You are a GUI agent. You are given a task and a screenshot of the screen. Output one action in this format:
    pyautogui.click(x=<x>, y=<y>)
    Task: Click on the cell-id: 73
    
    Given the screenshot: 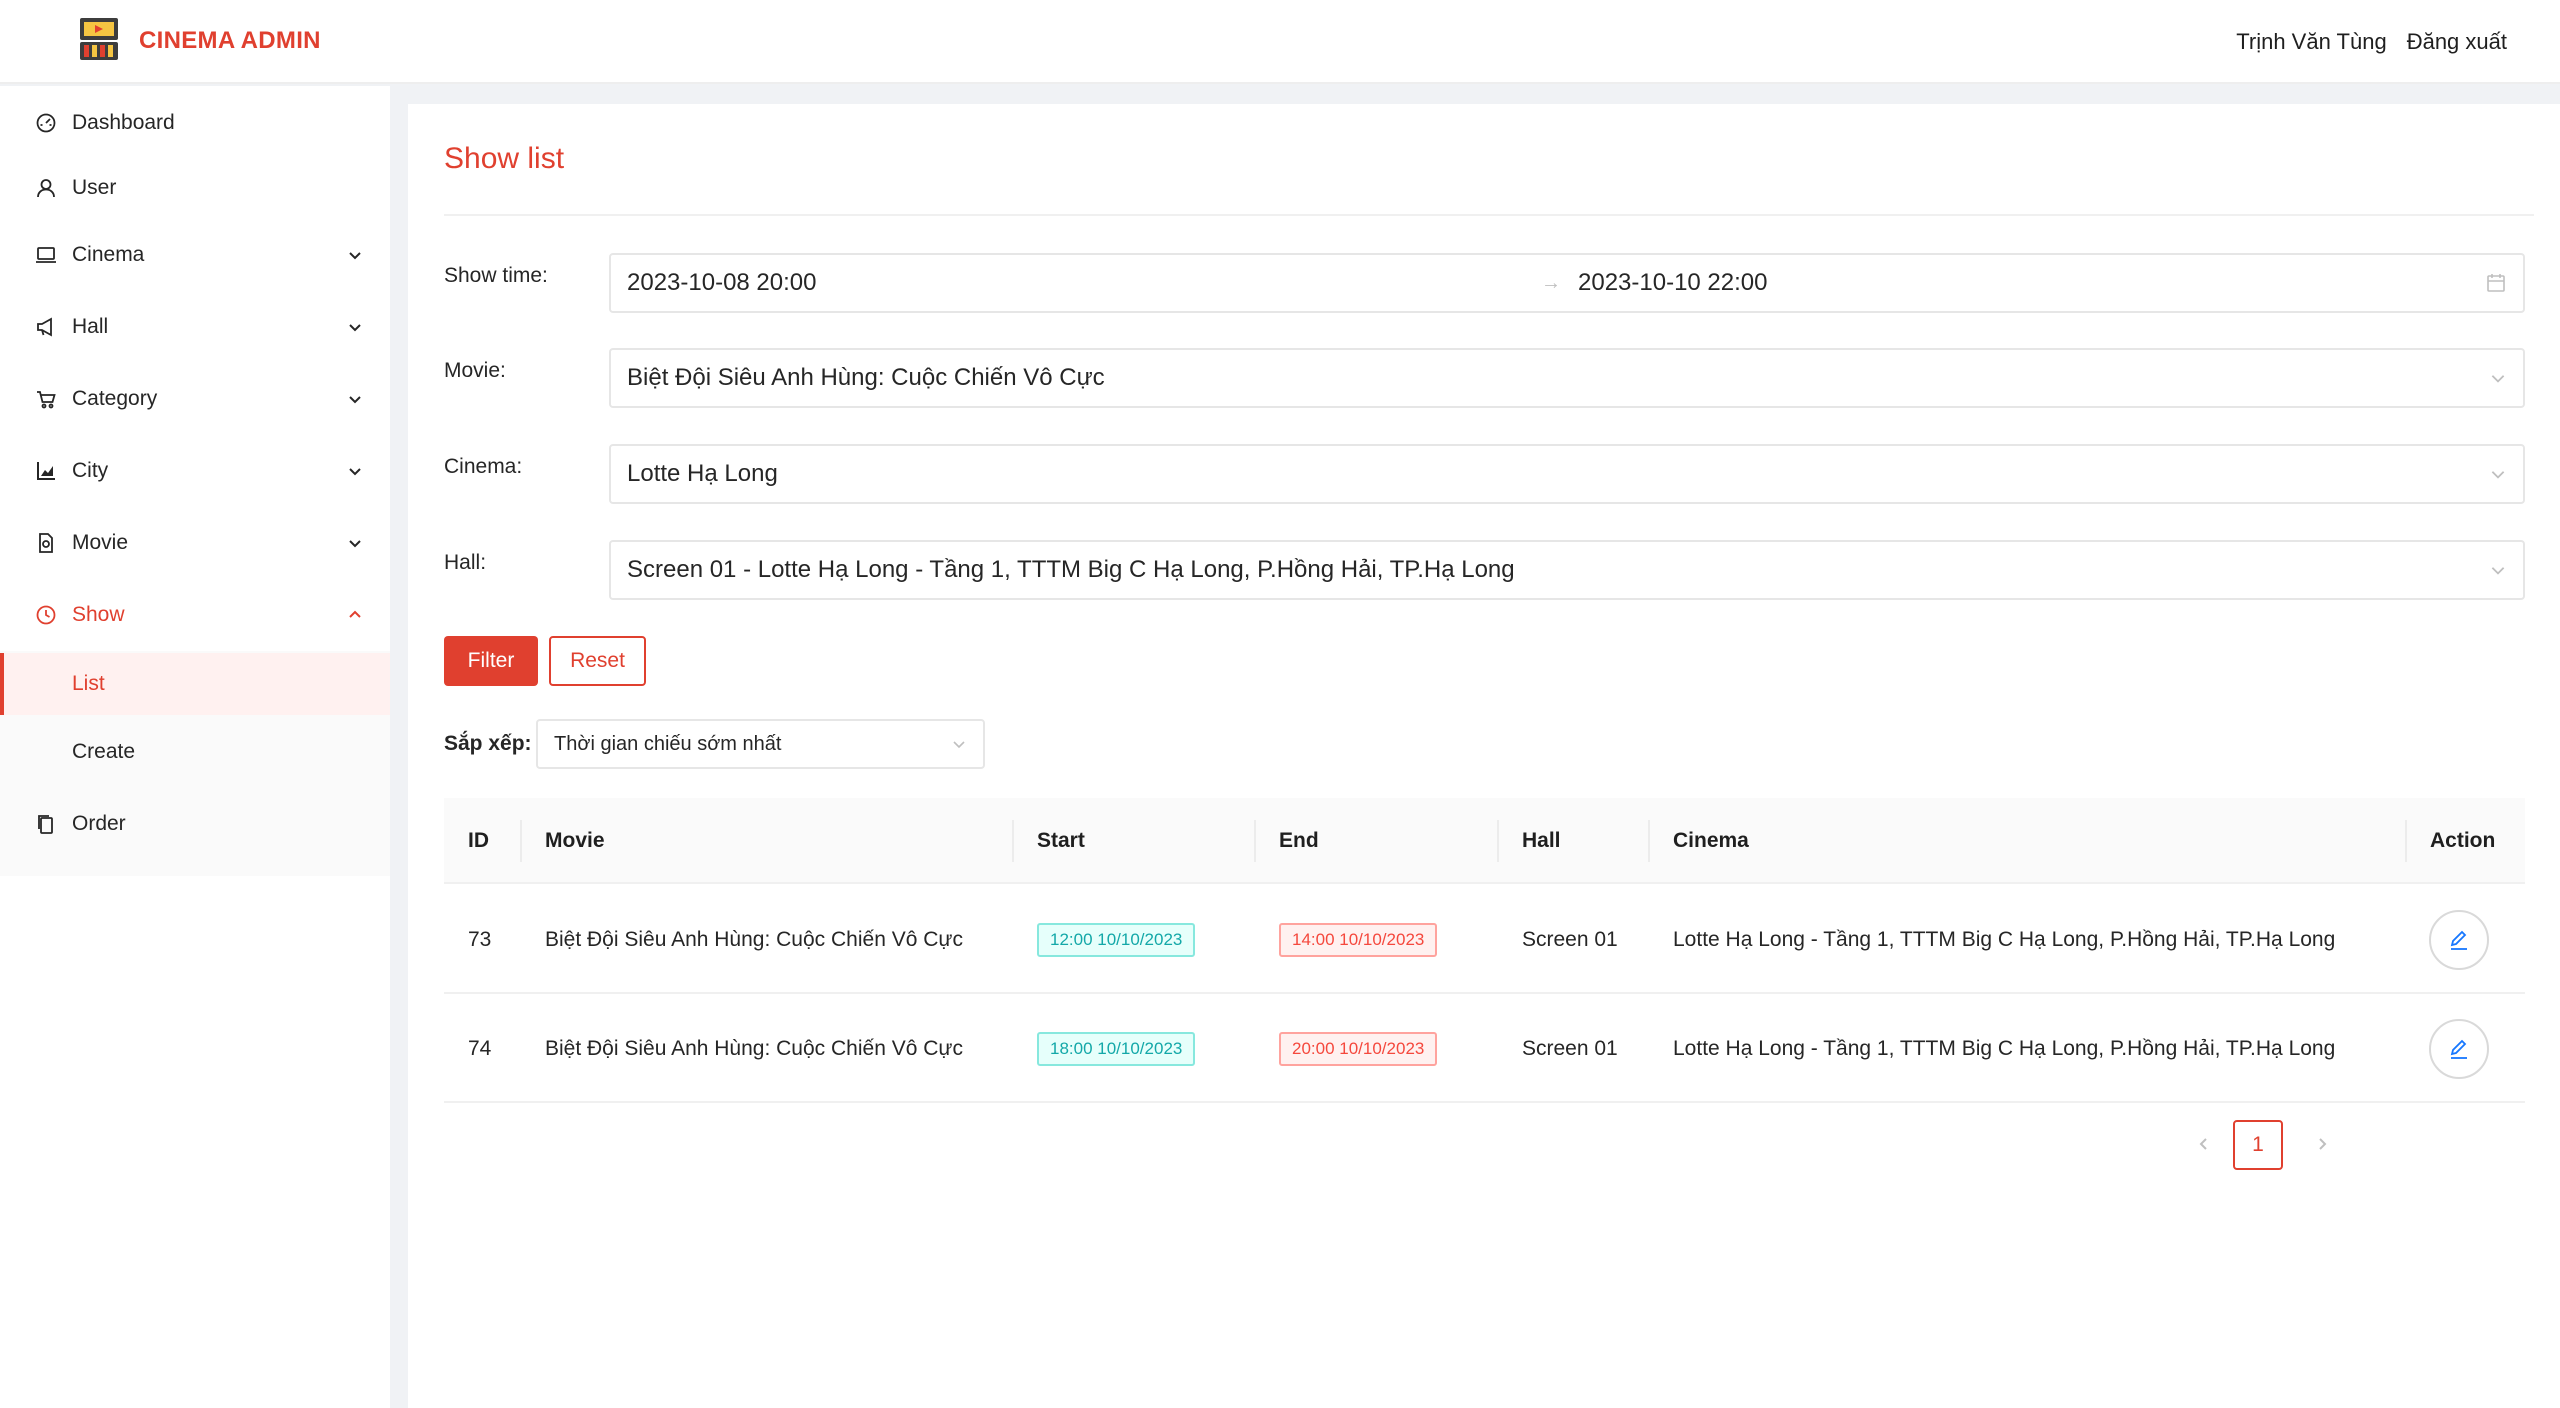 What is the action you would take?
    pyautogui.click(x=480, y=939)
    